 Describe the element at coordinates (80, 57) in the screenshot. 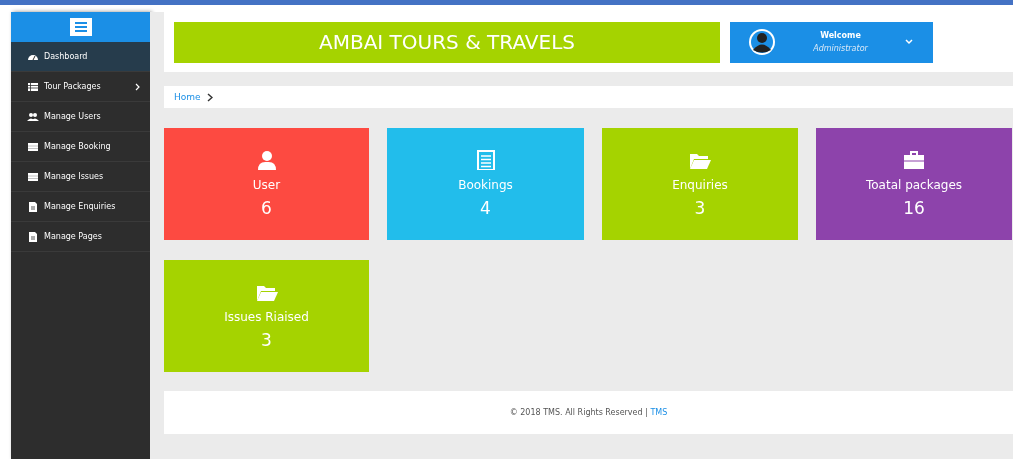

I see `sidebar-item: Dashboard` at that location.